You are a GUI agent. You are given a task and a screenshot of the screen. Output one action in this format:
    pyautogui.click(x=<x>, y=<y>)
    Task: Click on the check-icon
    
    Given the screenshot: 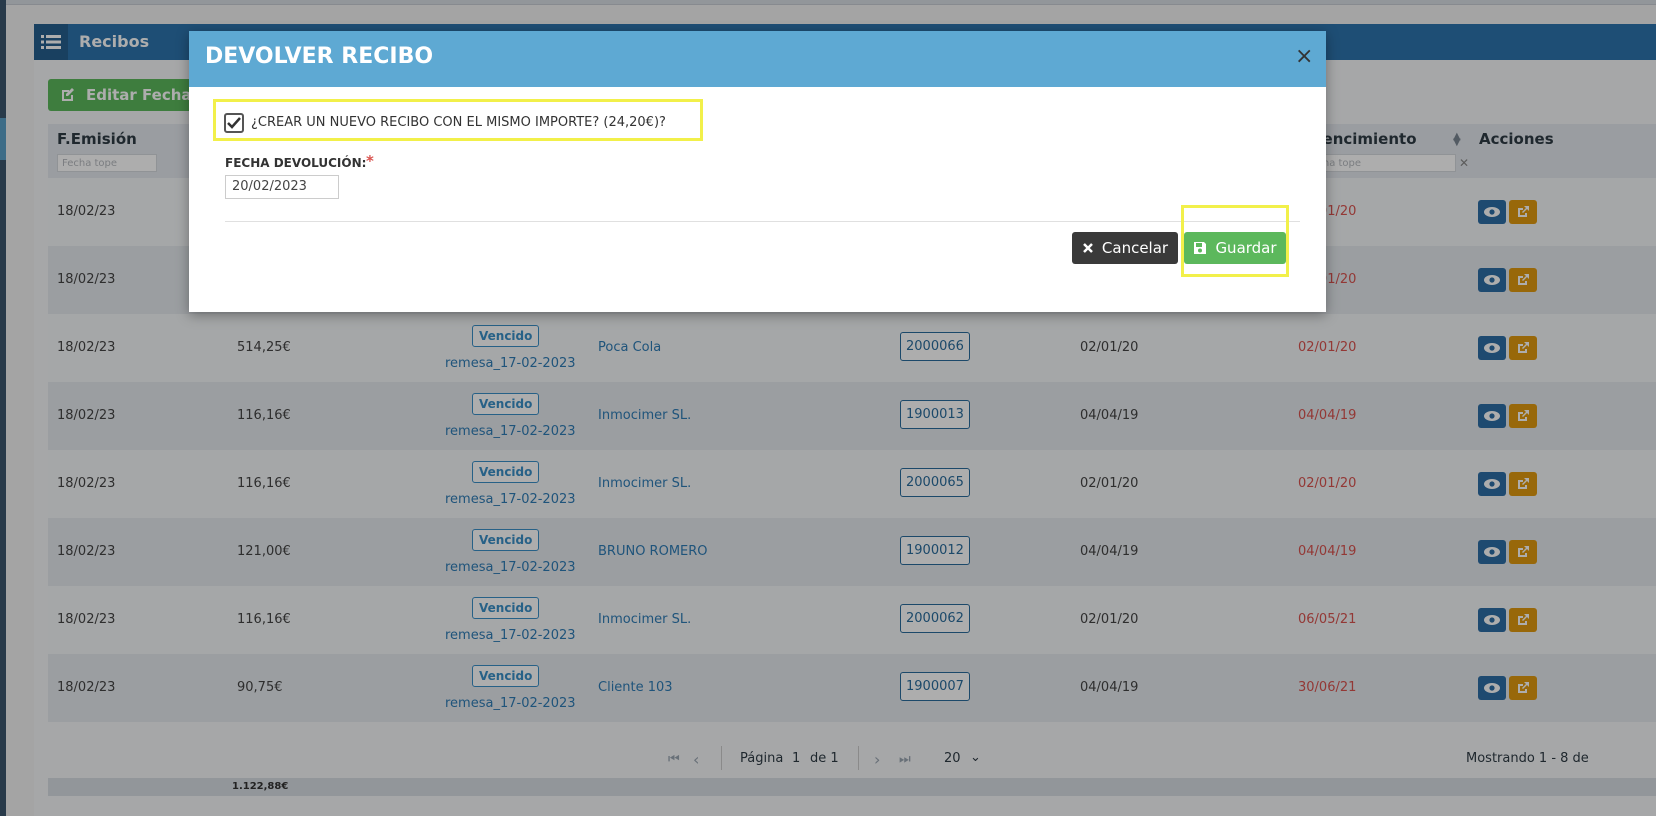 What is the action you would take?
    pyautogui.click(x=234, y=123)
    